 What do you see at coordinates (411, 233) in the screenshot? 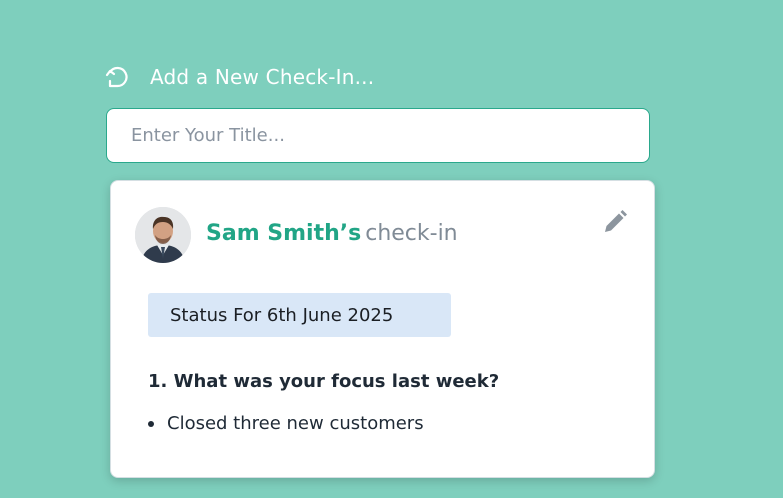
I see `checkin-label: check-in` at bounding box center [411, 233].